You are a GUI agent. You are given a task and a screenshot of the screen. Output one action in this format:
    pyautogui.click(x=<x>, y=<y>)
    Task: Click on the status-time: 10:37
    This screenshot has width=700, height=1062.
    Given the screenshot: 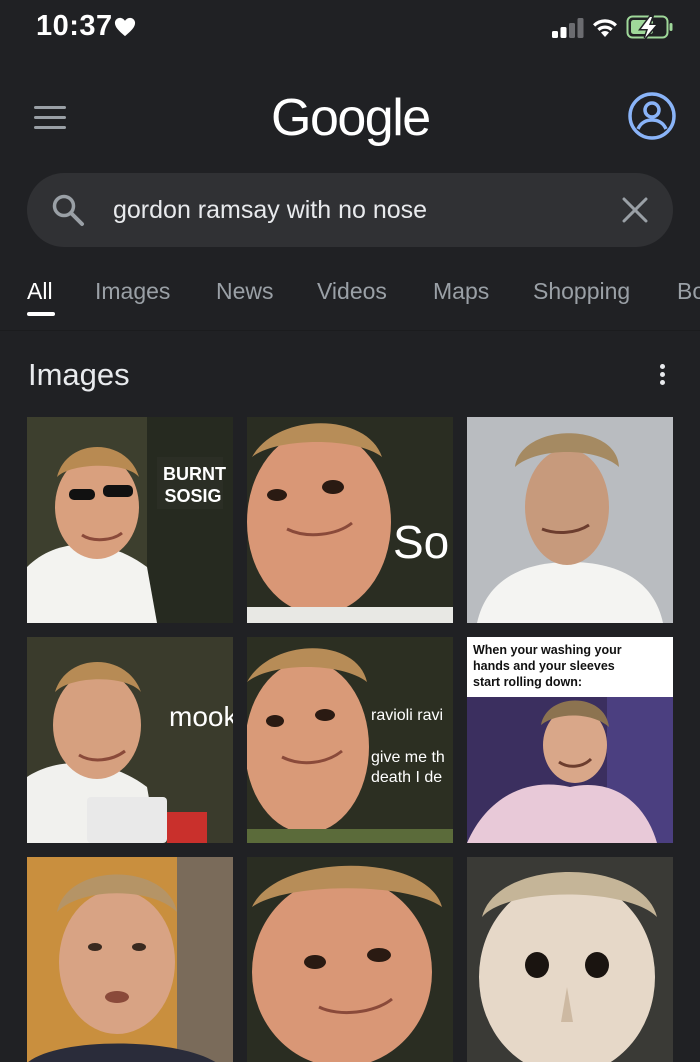 What is the action you would take?
    pyautogui.click(x=74, y=26)
    